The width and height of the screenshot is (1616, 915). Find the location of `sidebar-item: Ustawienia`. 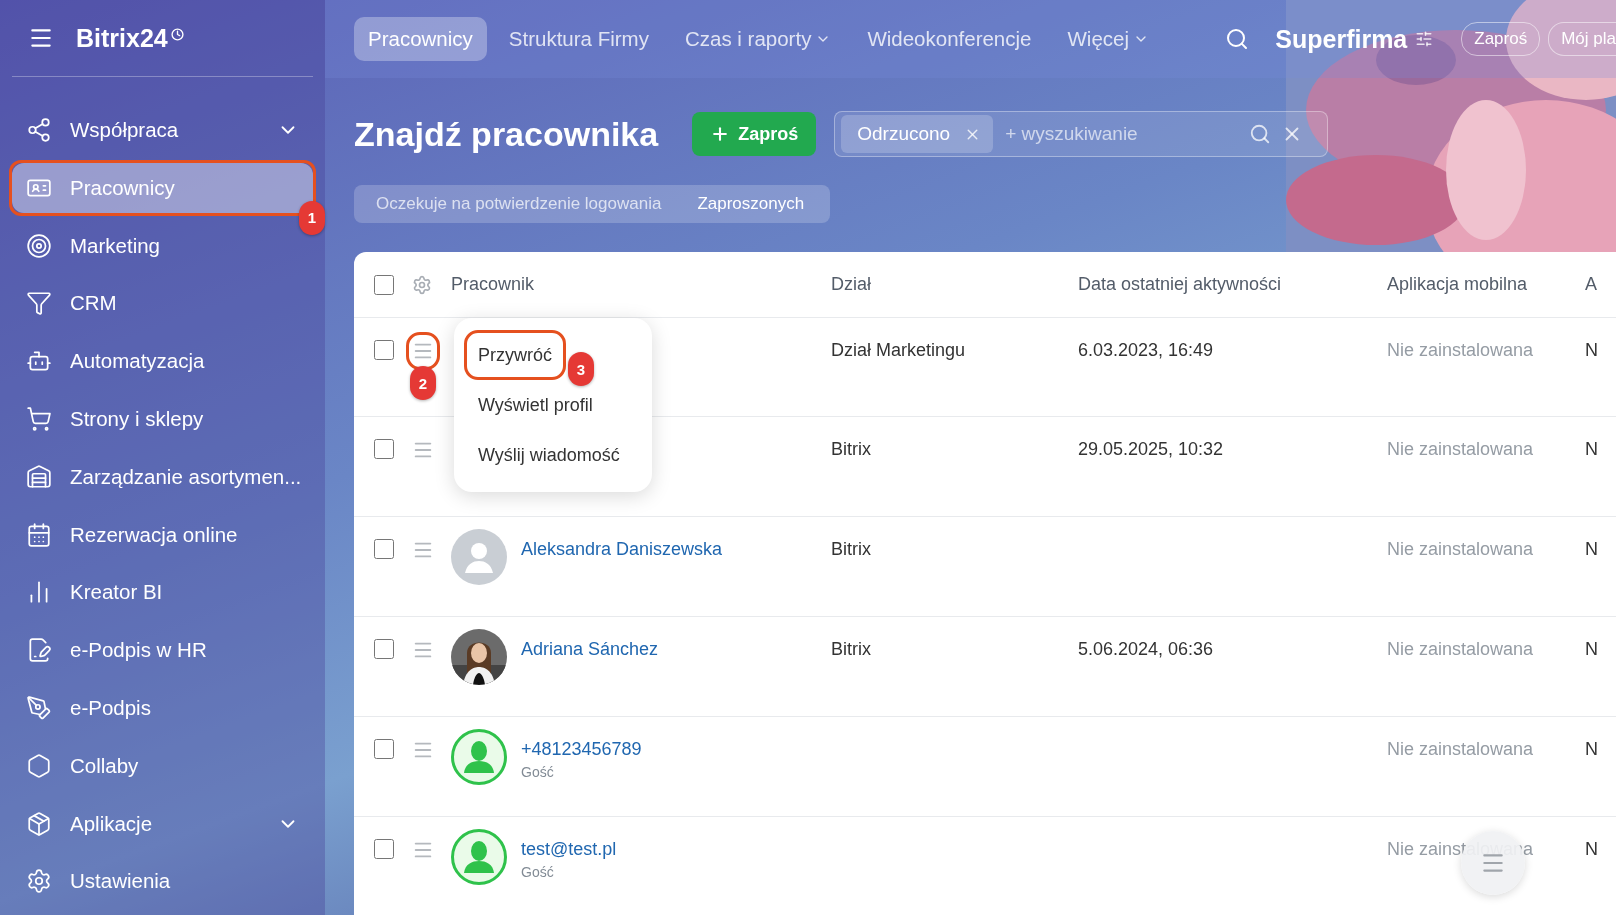

sidebar-item: Ustawienia is located at coordinates (162, 881).